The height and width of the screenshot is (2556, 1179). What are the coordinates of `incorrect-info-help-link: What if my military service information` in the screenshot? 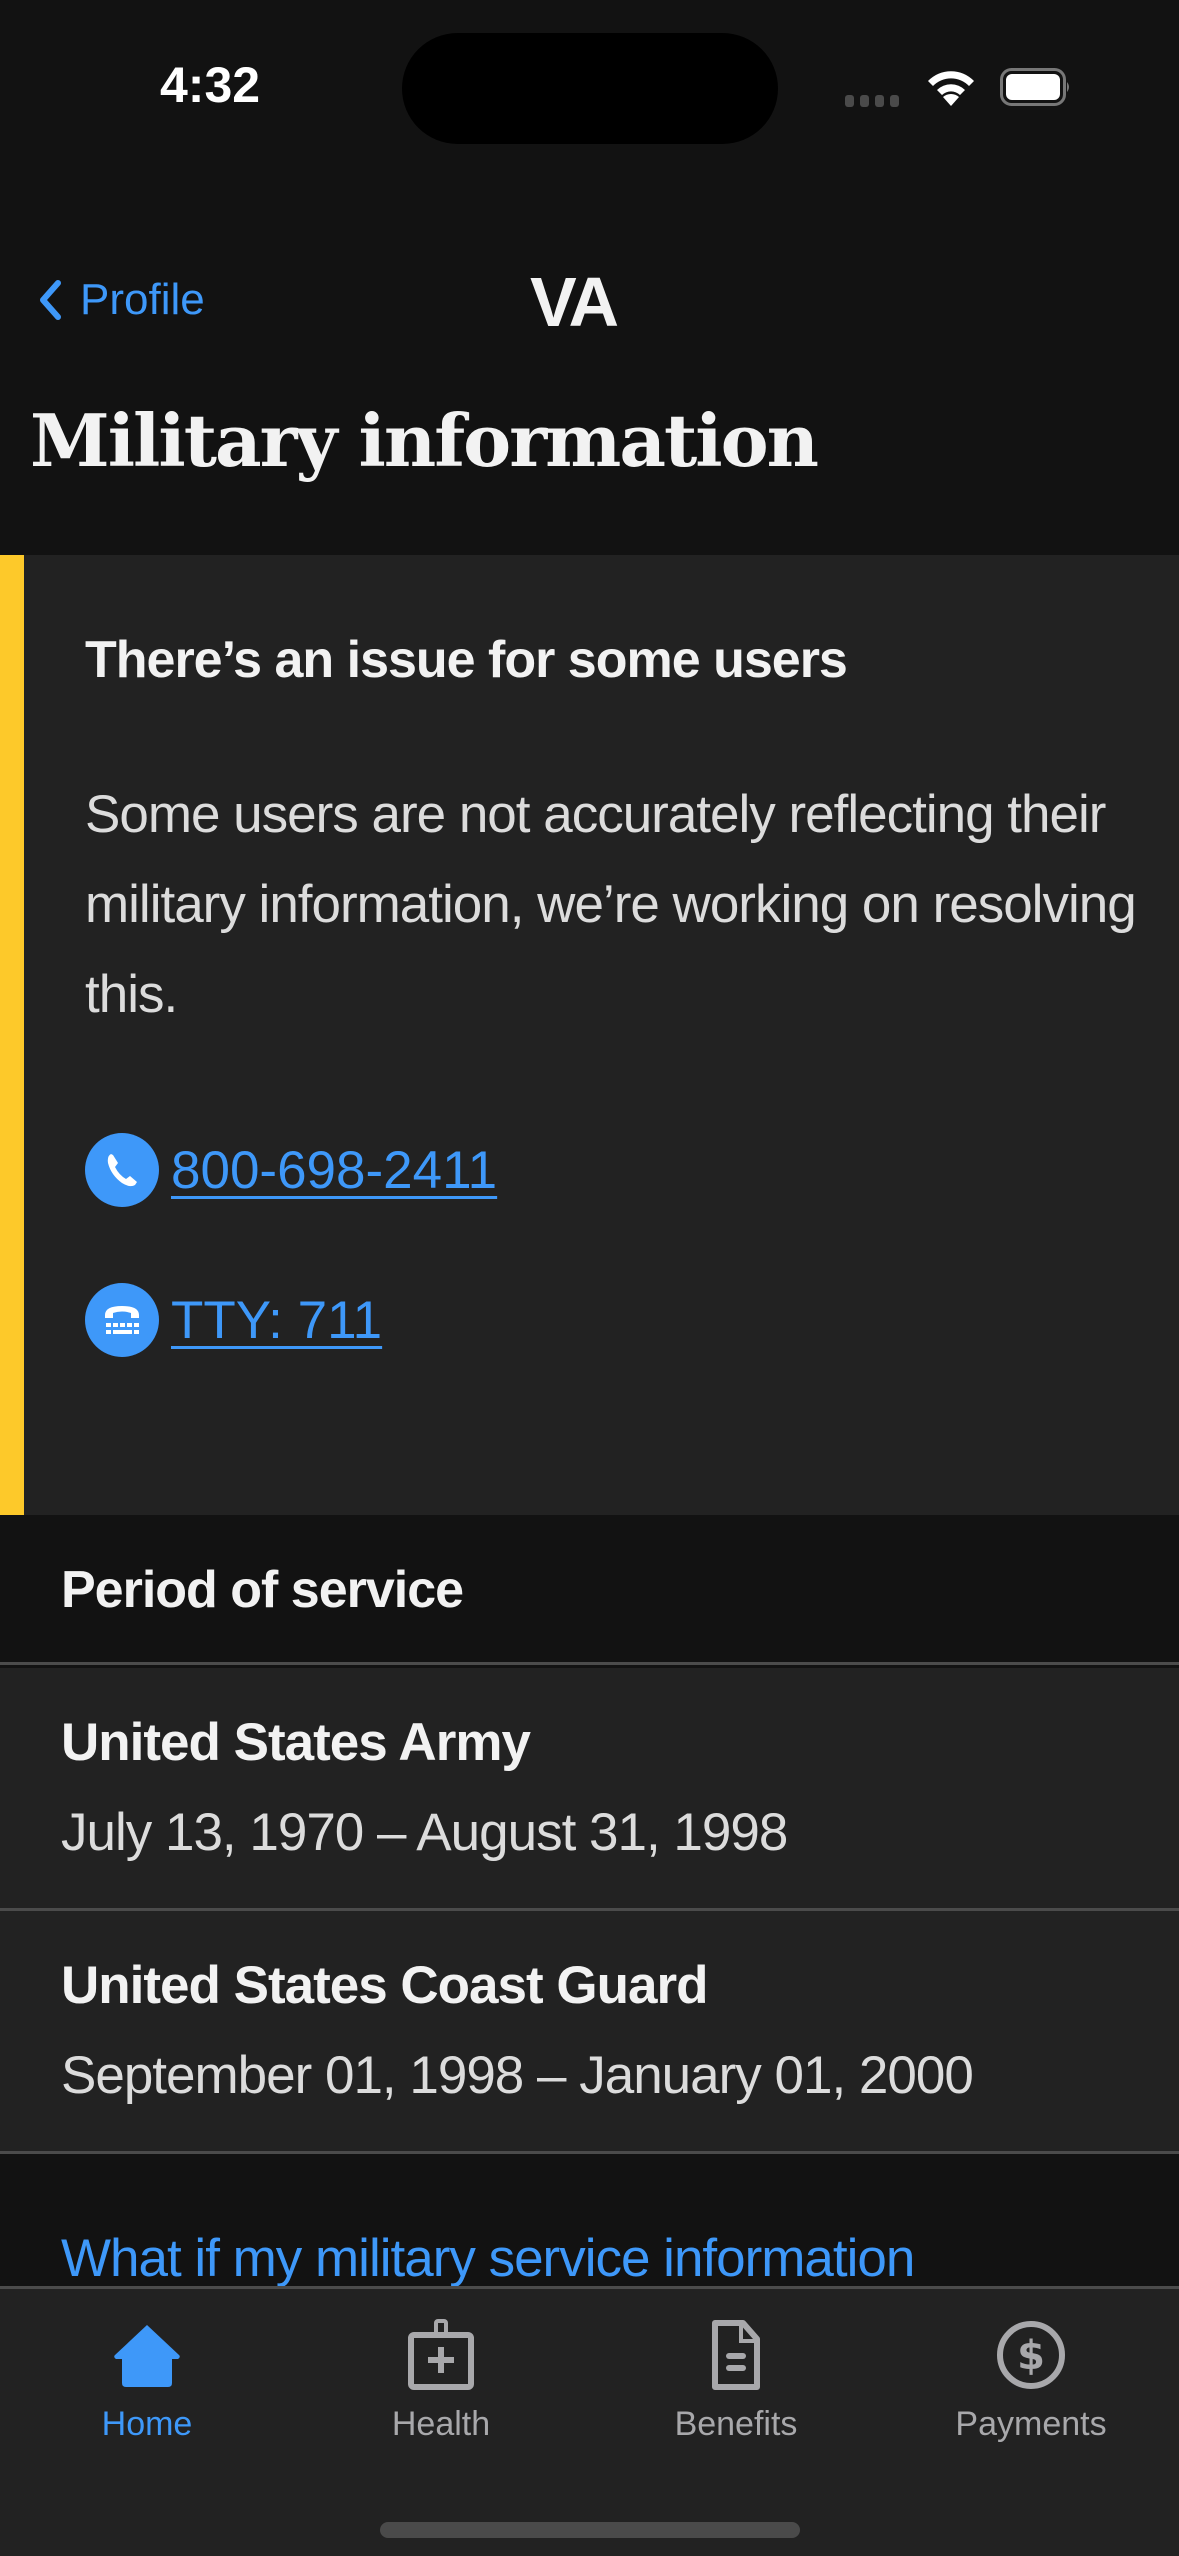 It's located at (488, 2258).